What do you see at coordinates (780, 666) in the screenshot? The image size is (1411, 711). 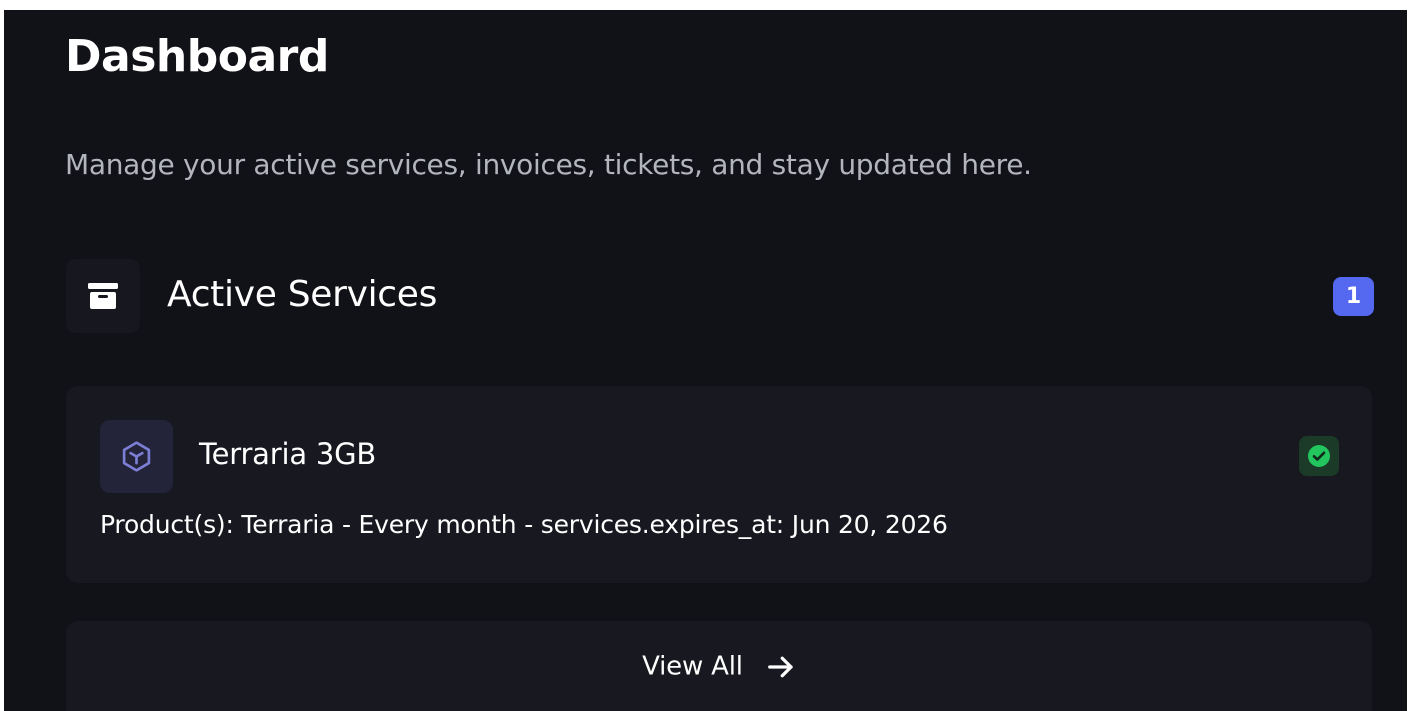 I see `arrow-right-icon` at bounding box center [780, 666].